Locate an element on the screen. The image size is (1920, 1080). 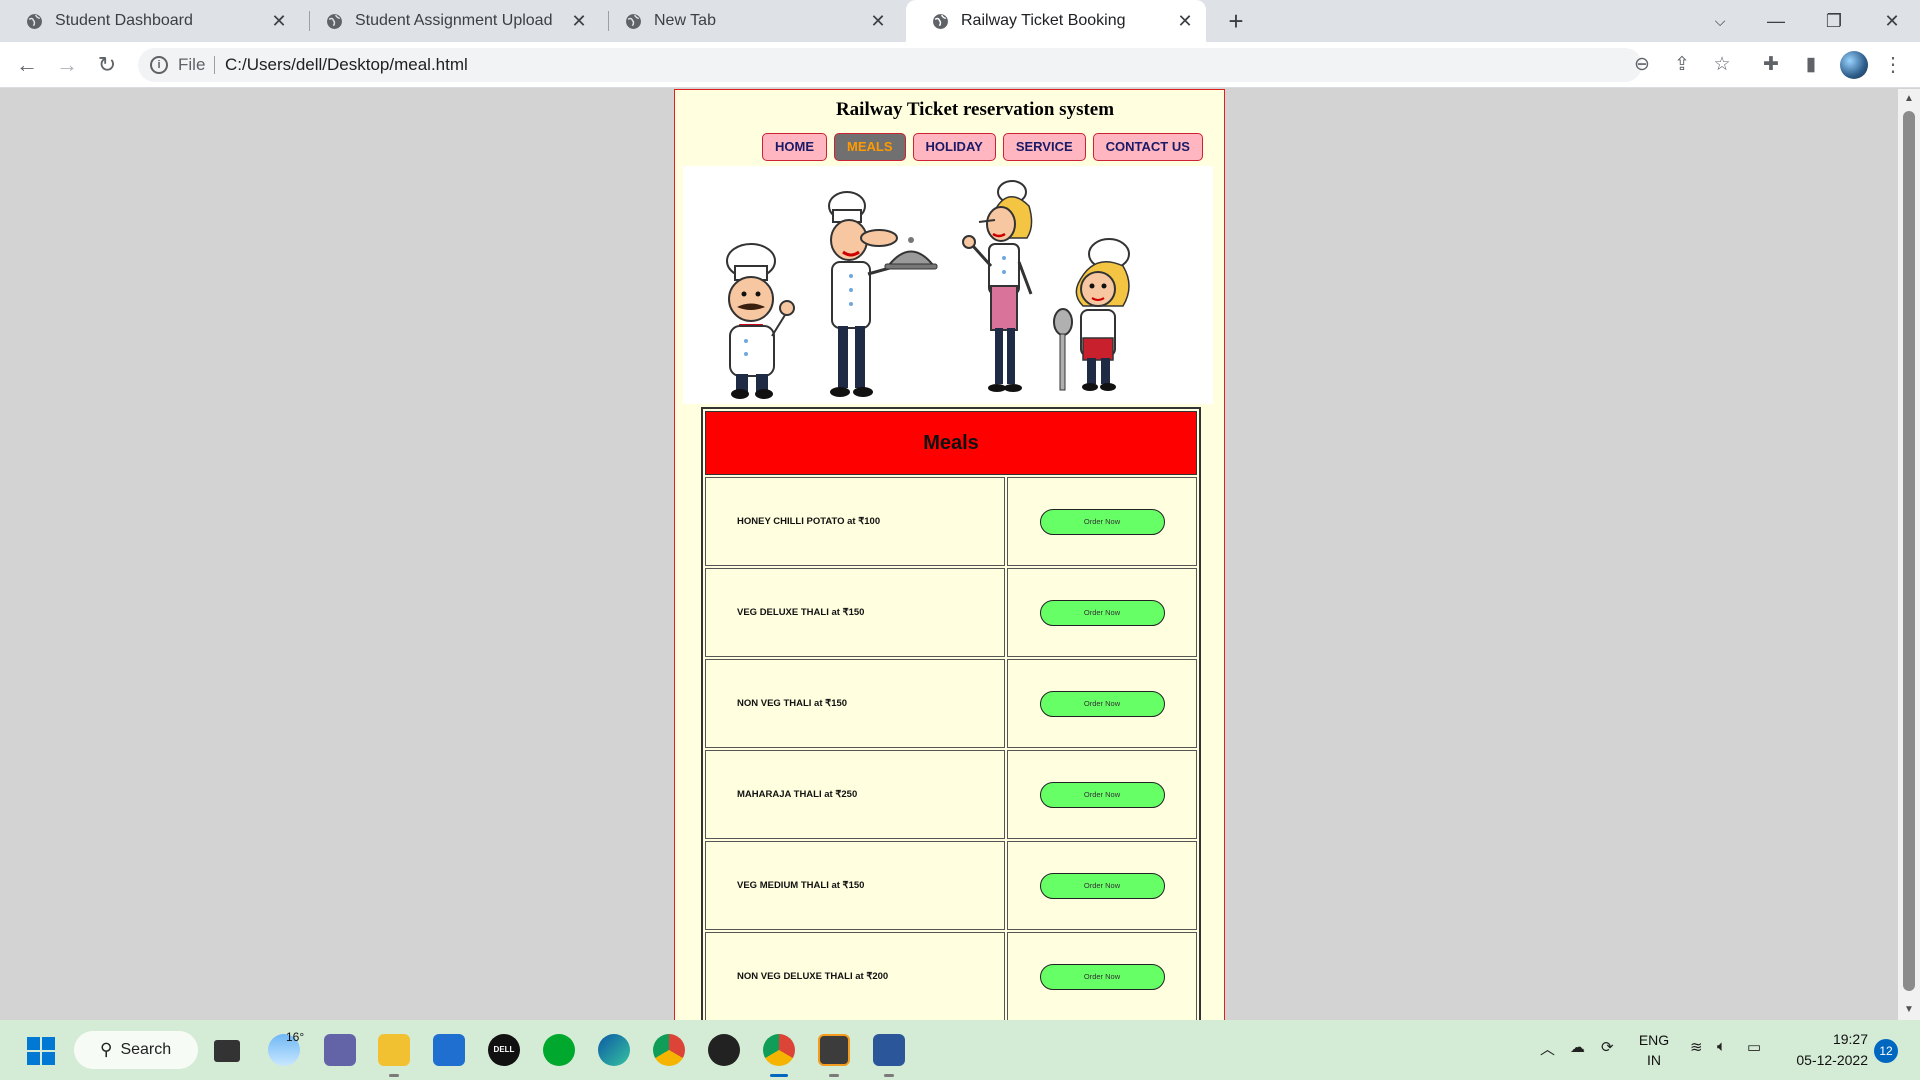
menu-holiday-link: HOLIDAY is located at coordinates (954, 147).